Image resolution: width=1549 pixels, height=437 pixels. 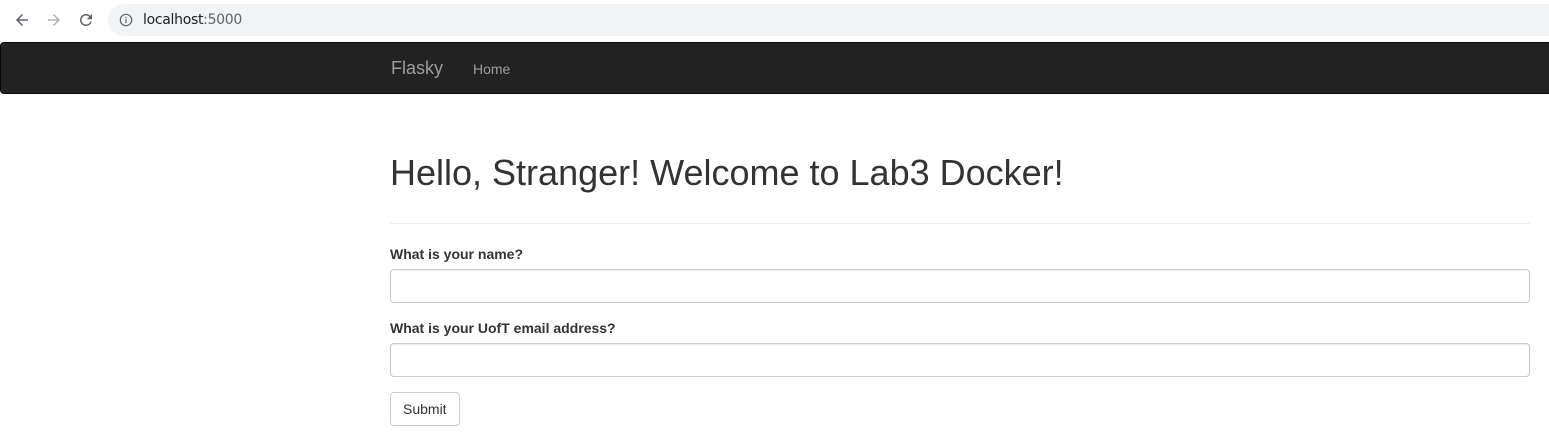 What do you see at coordinates (960, 286) in the screenshot?
I see `name-input` at bounding box center [960, 286].